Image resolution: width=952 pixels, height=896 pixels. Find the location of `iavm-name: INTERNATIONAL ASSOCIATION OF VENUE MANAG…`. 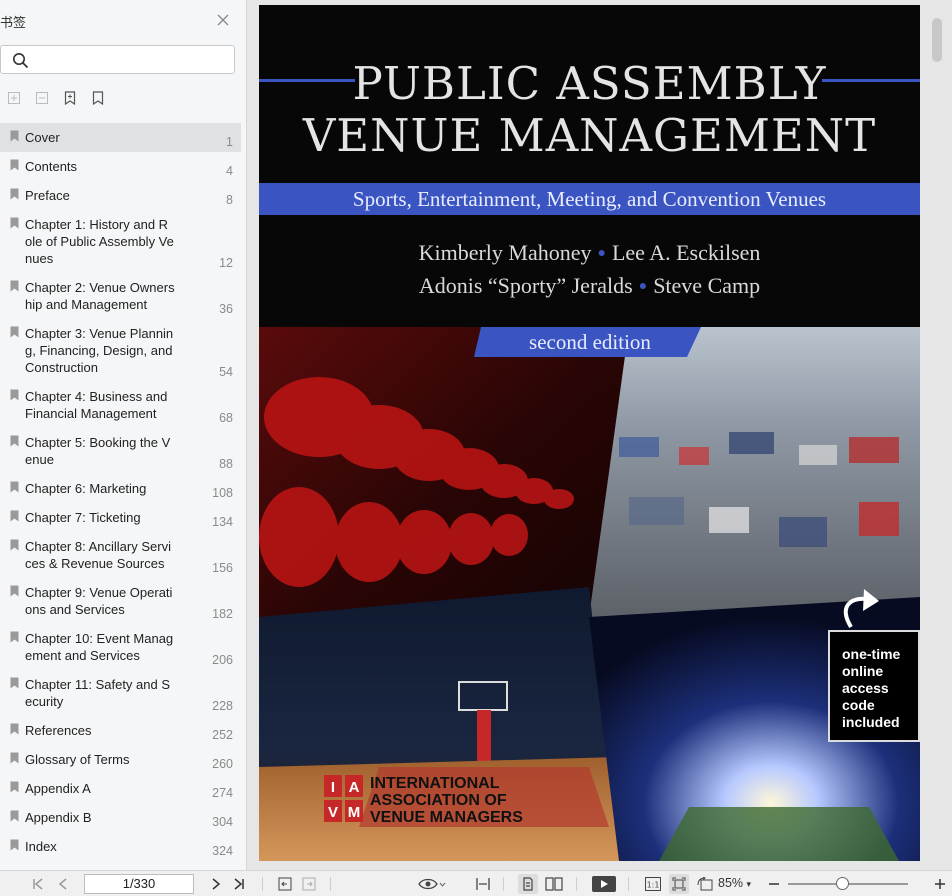

iavm-name: INTERNATIONAL ASSOCIATION OF VENUE MANAG… is located at coordinates (446, 800).